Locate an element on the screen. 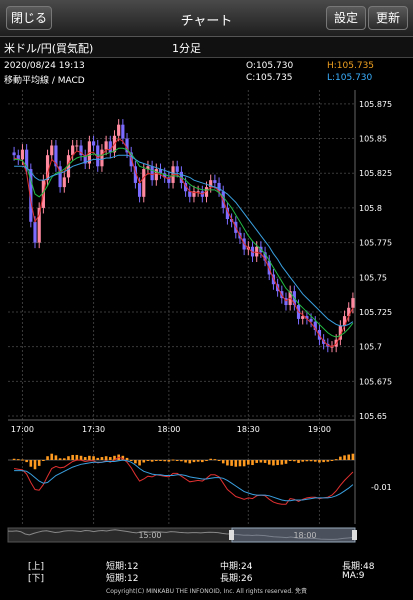  short-period-lower: 短期:12 is located at coordinates (122, 579).